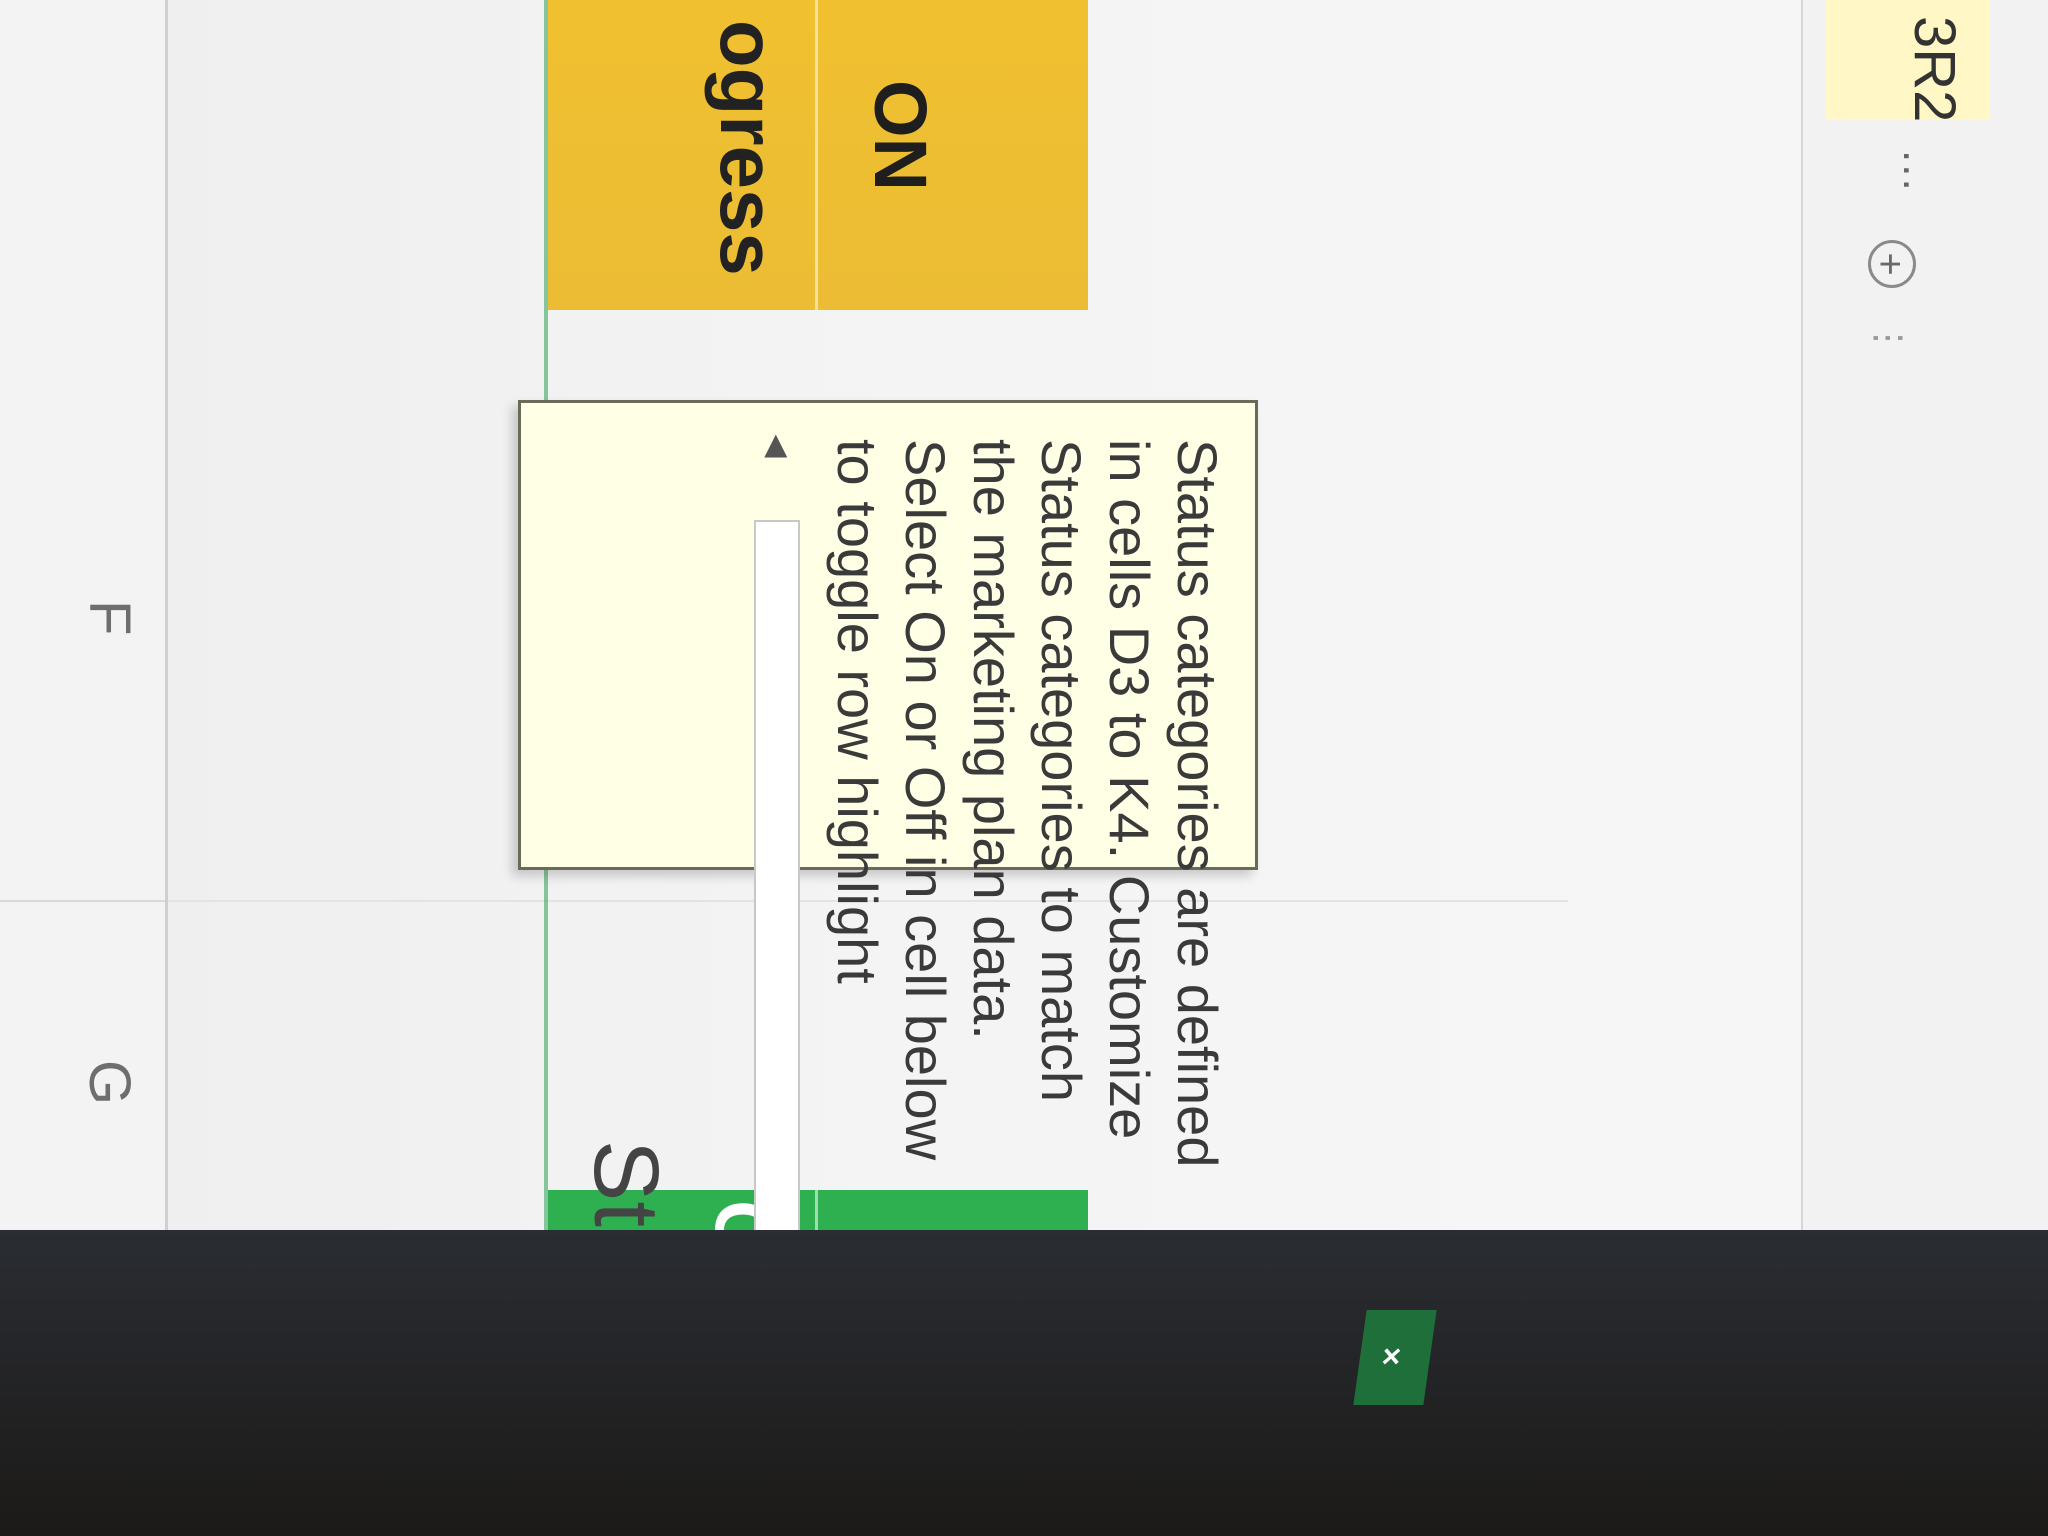 The height and width of the screenshot is (1536, 2048). I want to click on in-progress-toggle-value: ON, so click(900, 135).